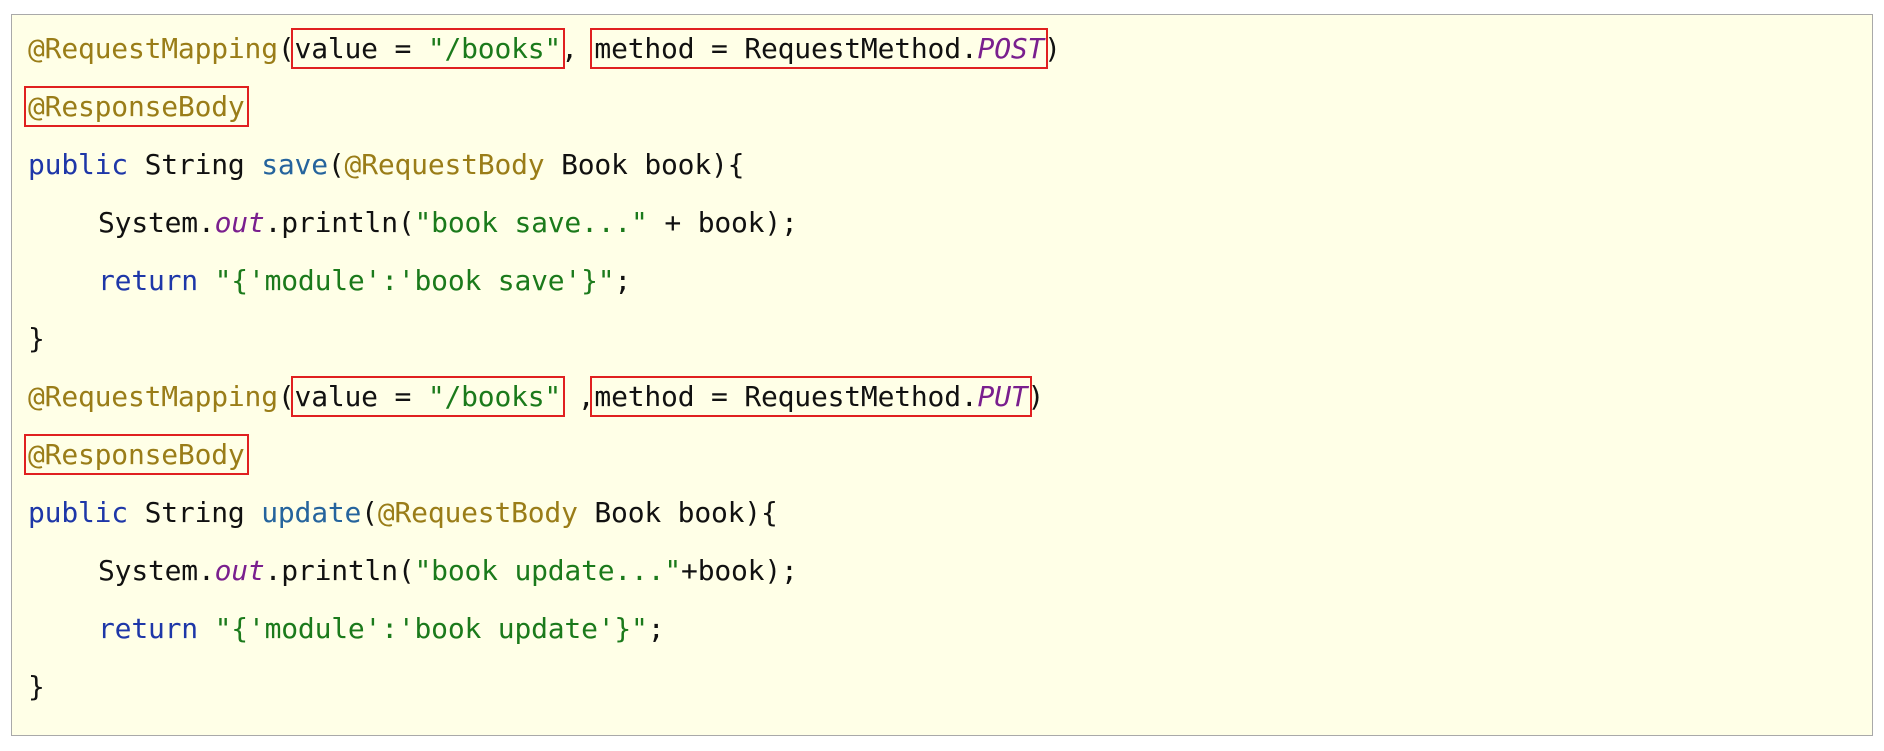 This screenshot has width=1884, height=751. I want to click on code-line-5: return "{'module':'book save'}";, so click(329, 281).